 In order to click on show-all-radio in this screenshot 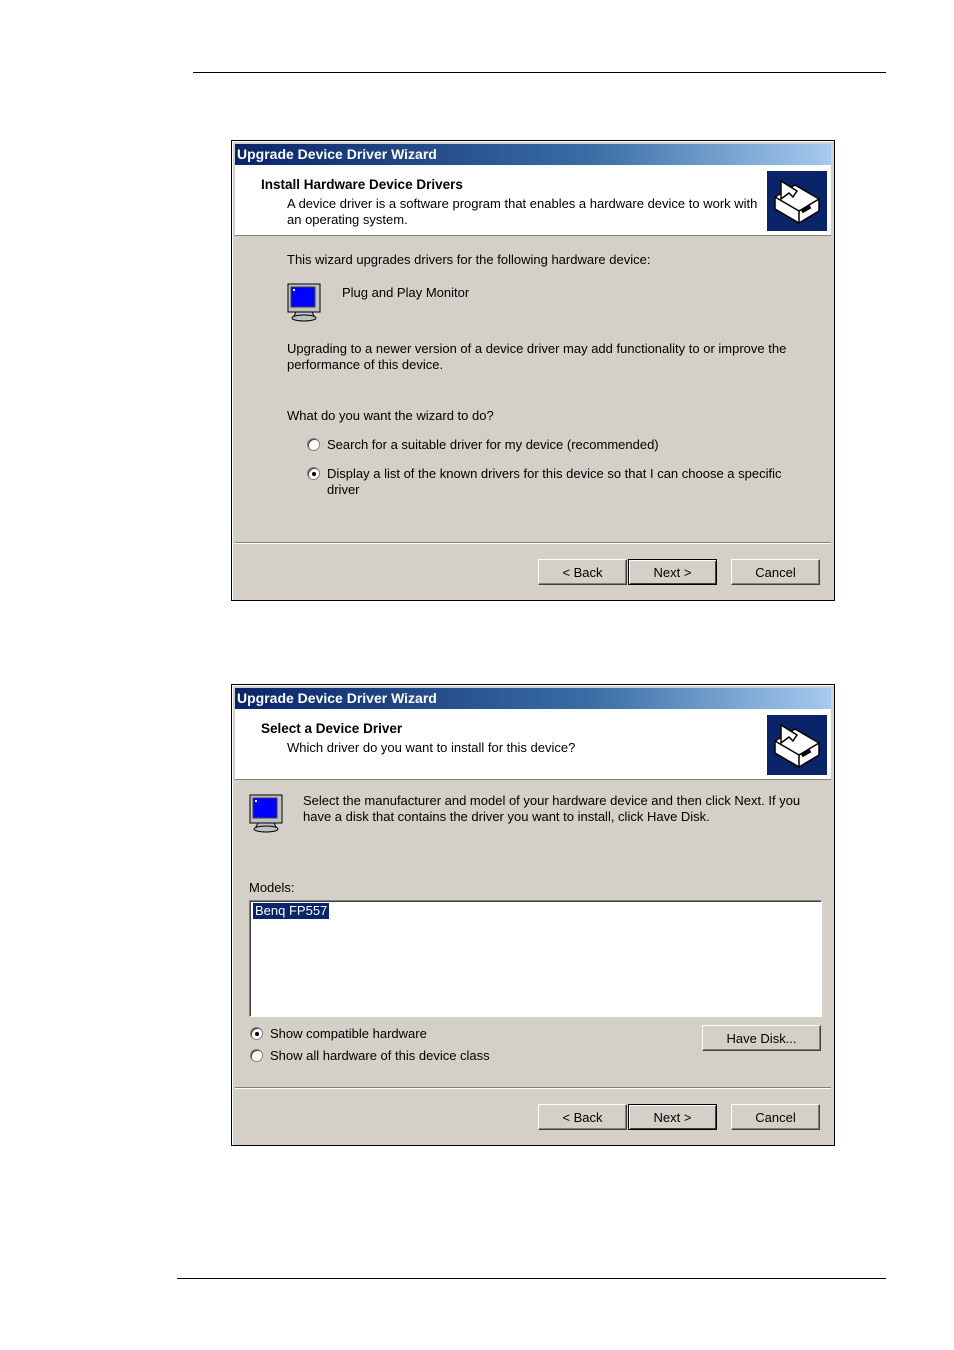, I will do `click(256, 1055)`.